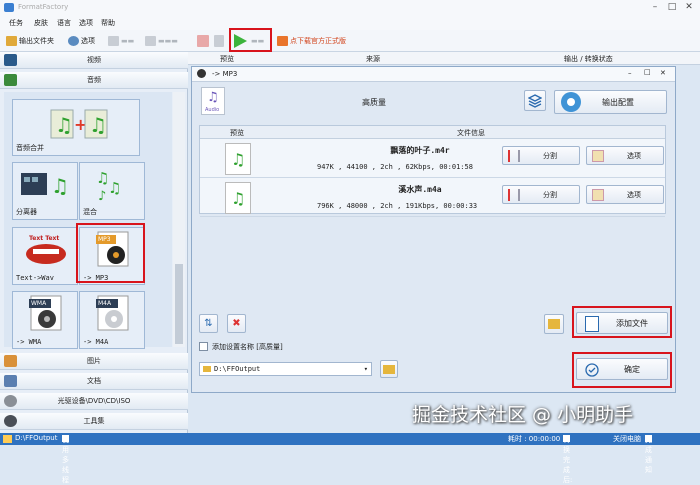  What do you see at coordinates (45, 185) in the screenshot?
I see `splitter-icon: ♫` at bounding box center [45, 185].